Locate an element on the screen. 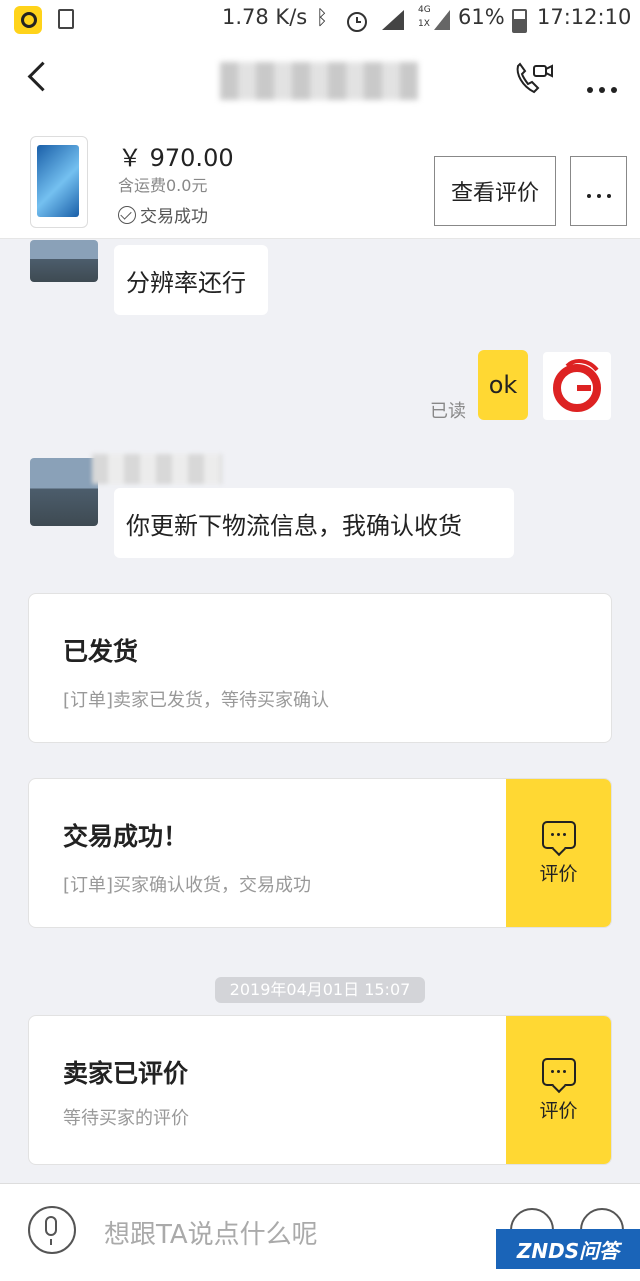 Image resolution: width=640 pixels, height=1281 pixels. avatar-logo is located at coordinates (577, 385).